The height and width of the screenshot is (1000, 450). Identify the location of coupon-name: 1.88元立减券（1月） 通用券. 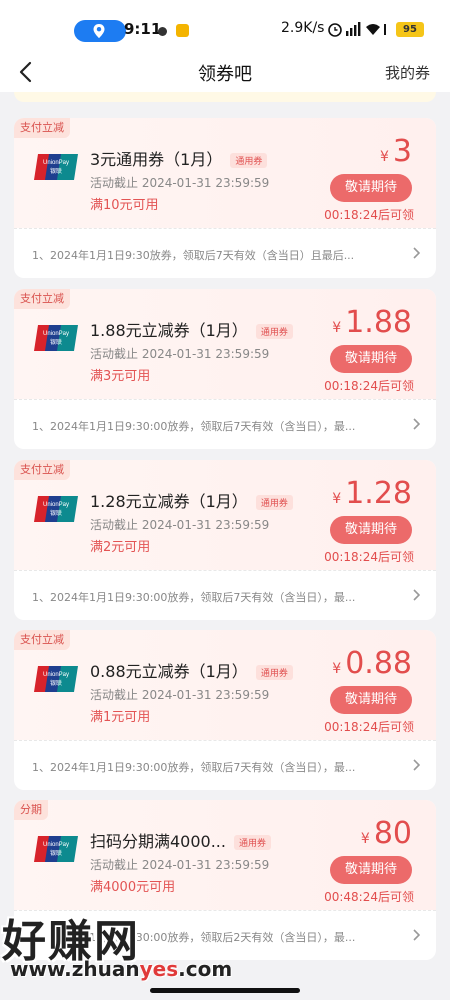
(191, 329).